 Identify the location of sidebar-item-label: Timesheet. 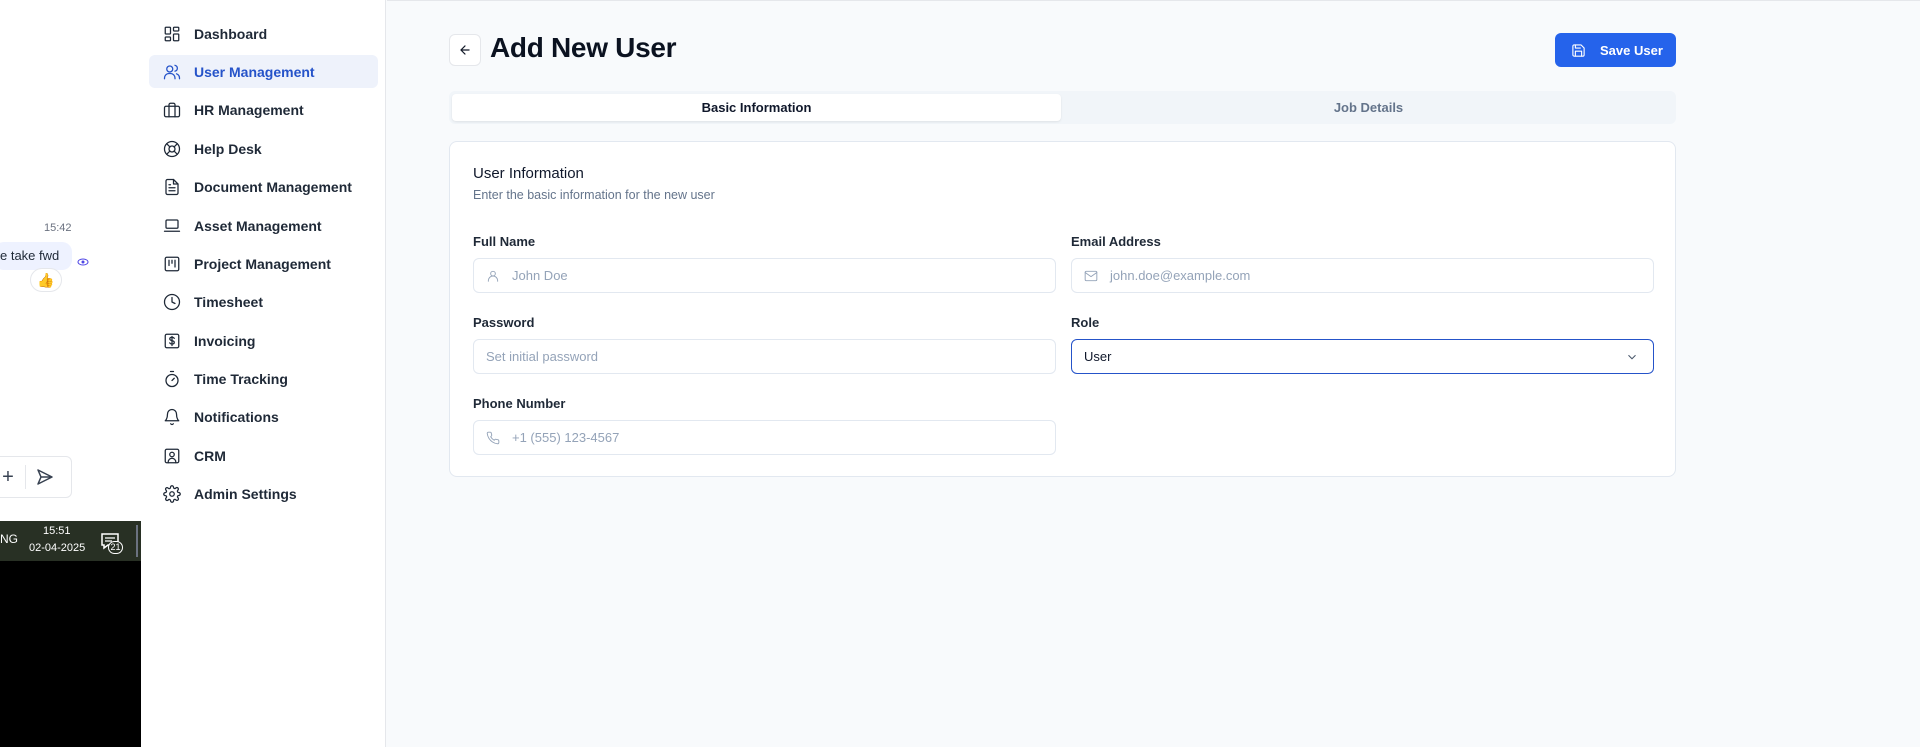
(228, 301).